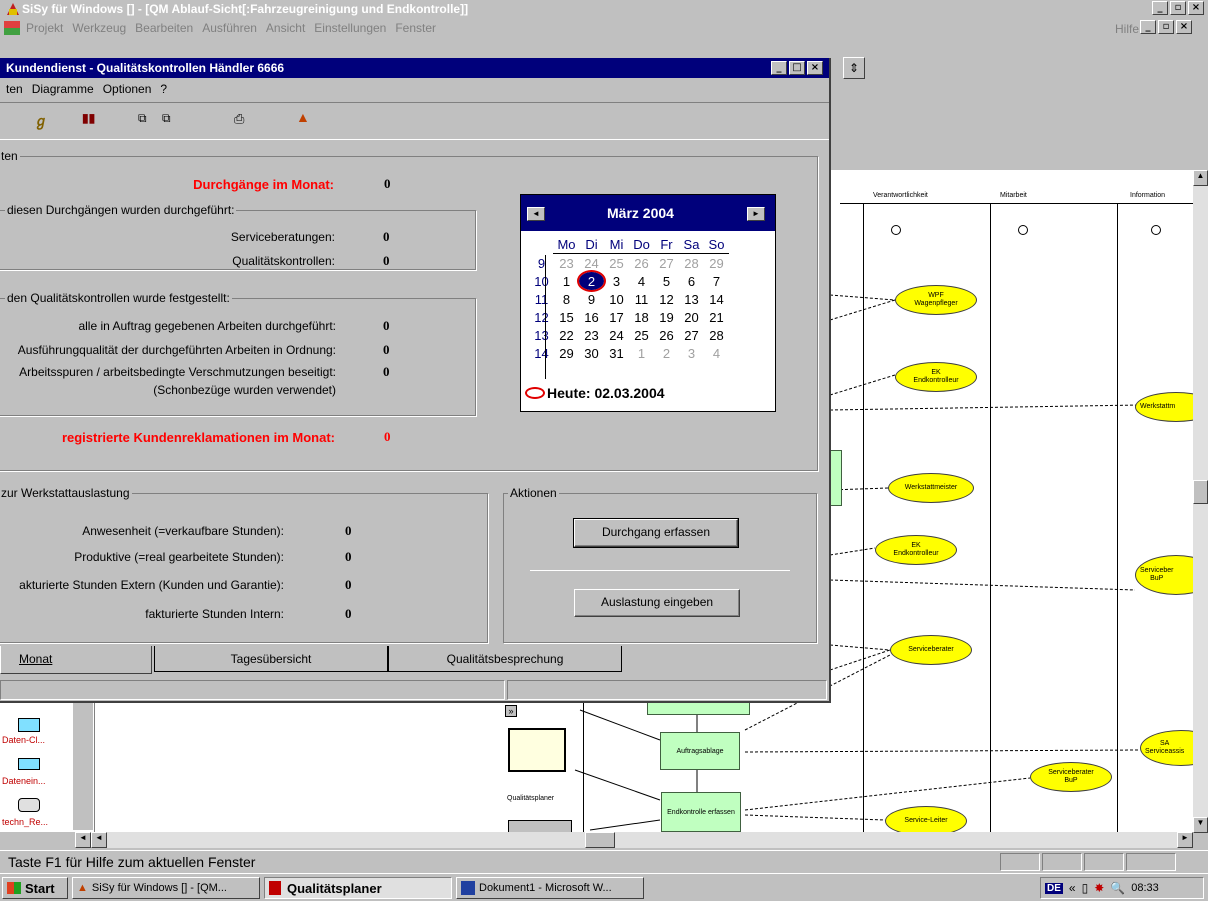 The image size is (1208, 901). What do you see at coordinates (536, 214) in the screenshot?
I see `prev-month-button: ◄` at bounding box center [536, 214].